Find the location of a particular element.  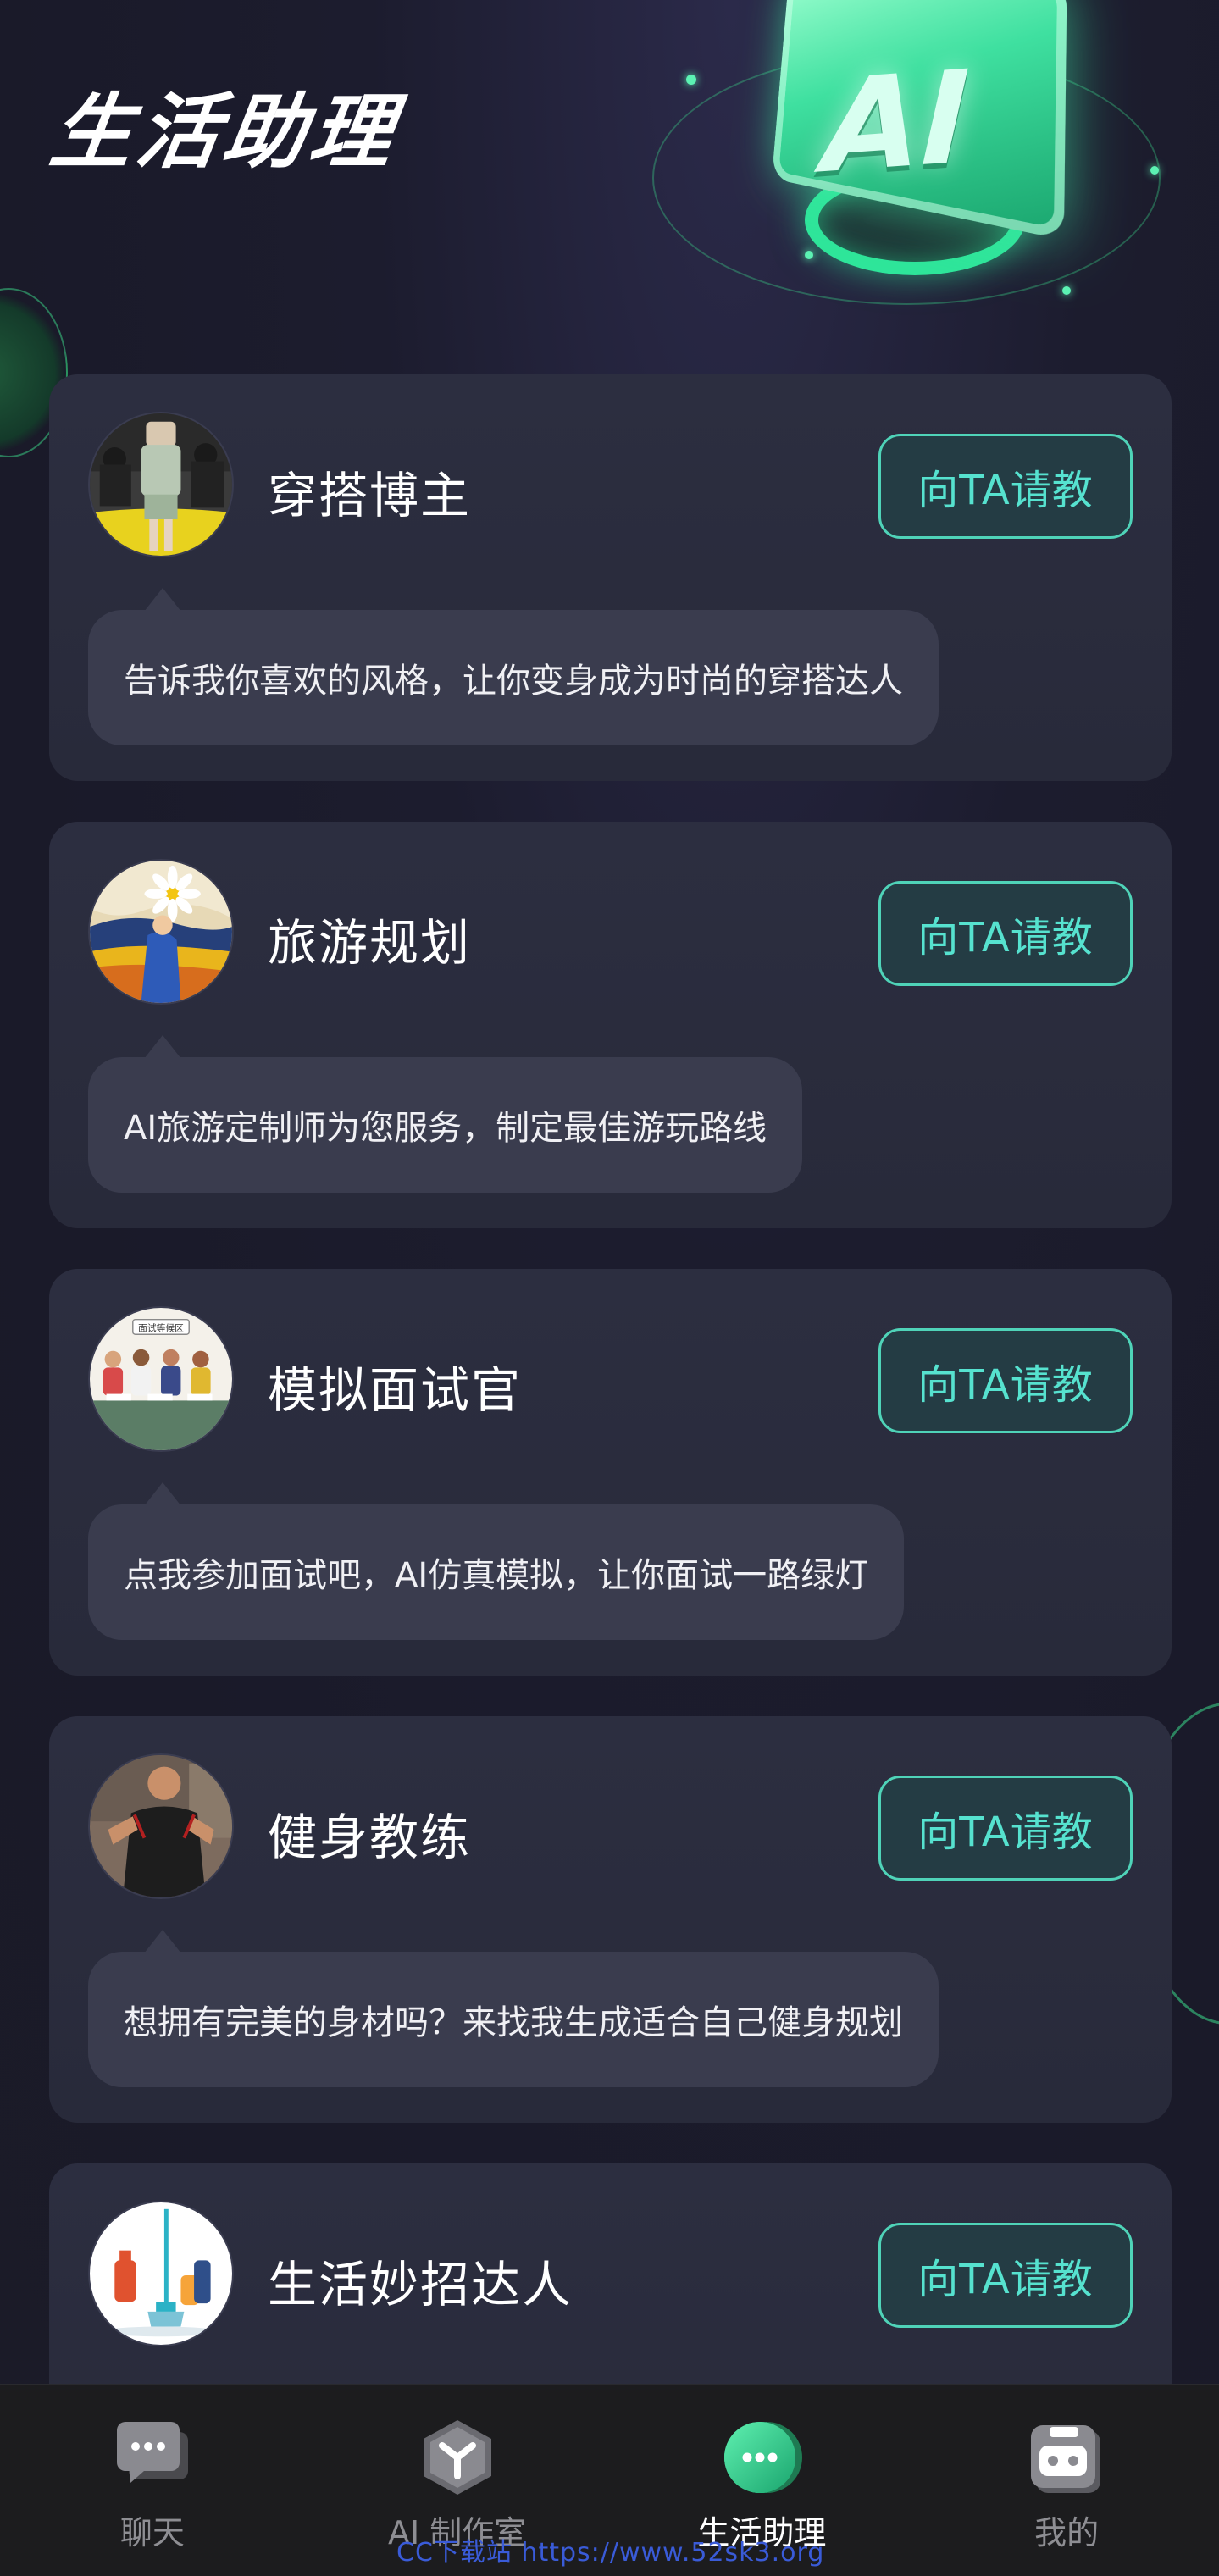

life-tips-avatar is located at coordinates (161, 2273).